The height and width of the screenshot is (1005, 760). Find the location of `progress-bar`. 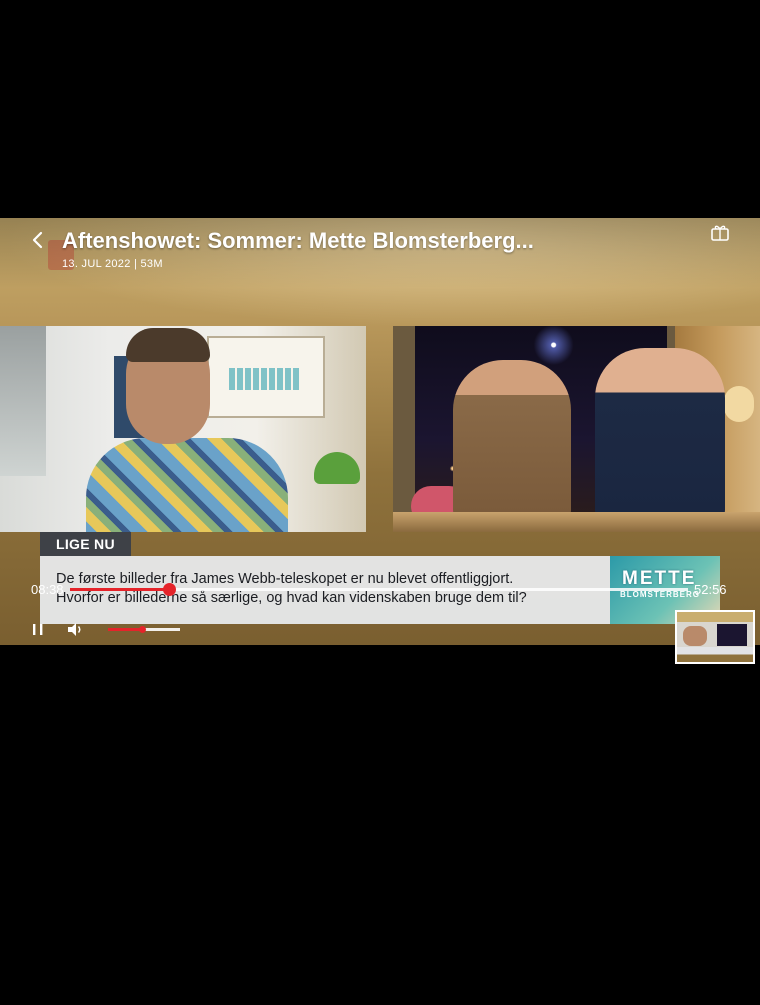

progress-bar is located at coordinates (379, 589).